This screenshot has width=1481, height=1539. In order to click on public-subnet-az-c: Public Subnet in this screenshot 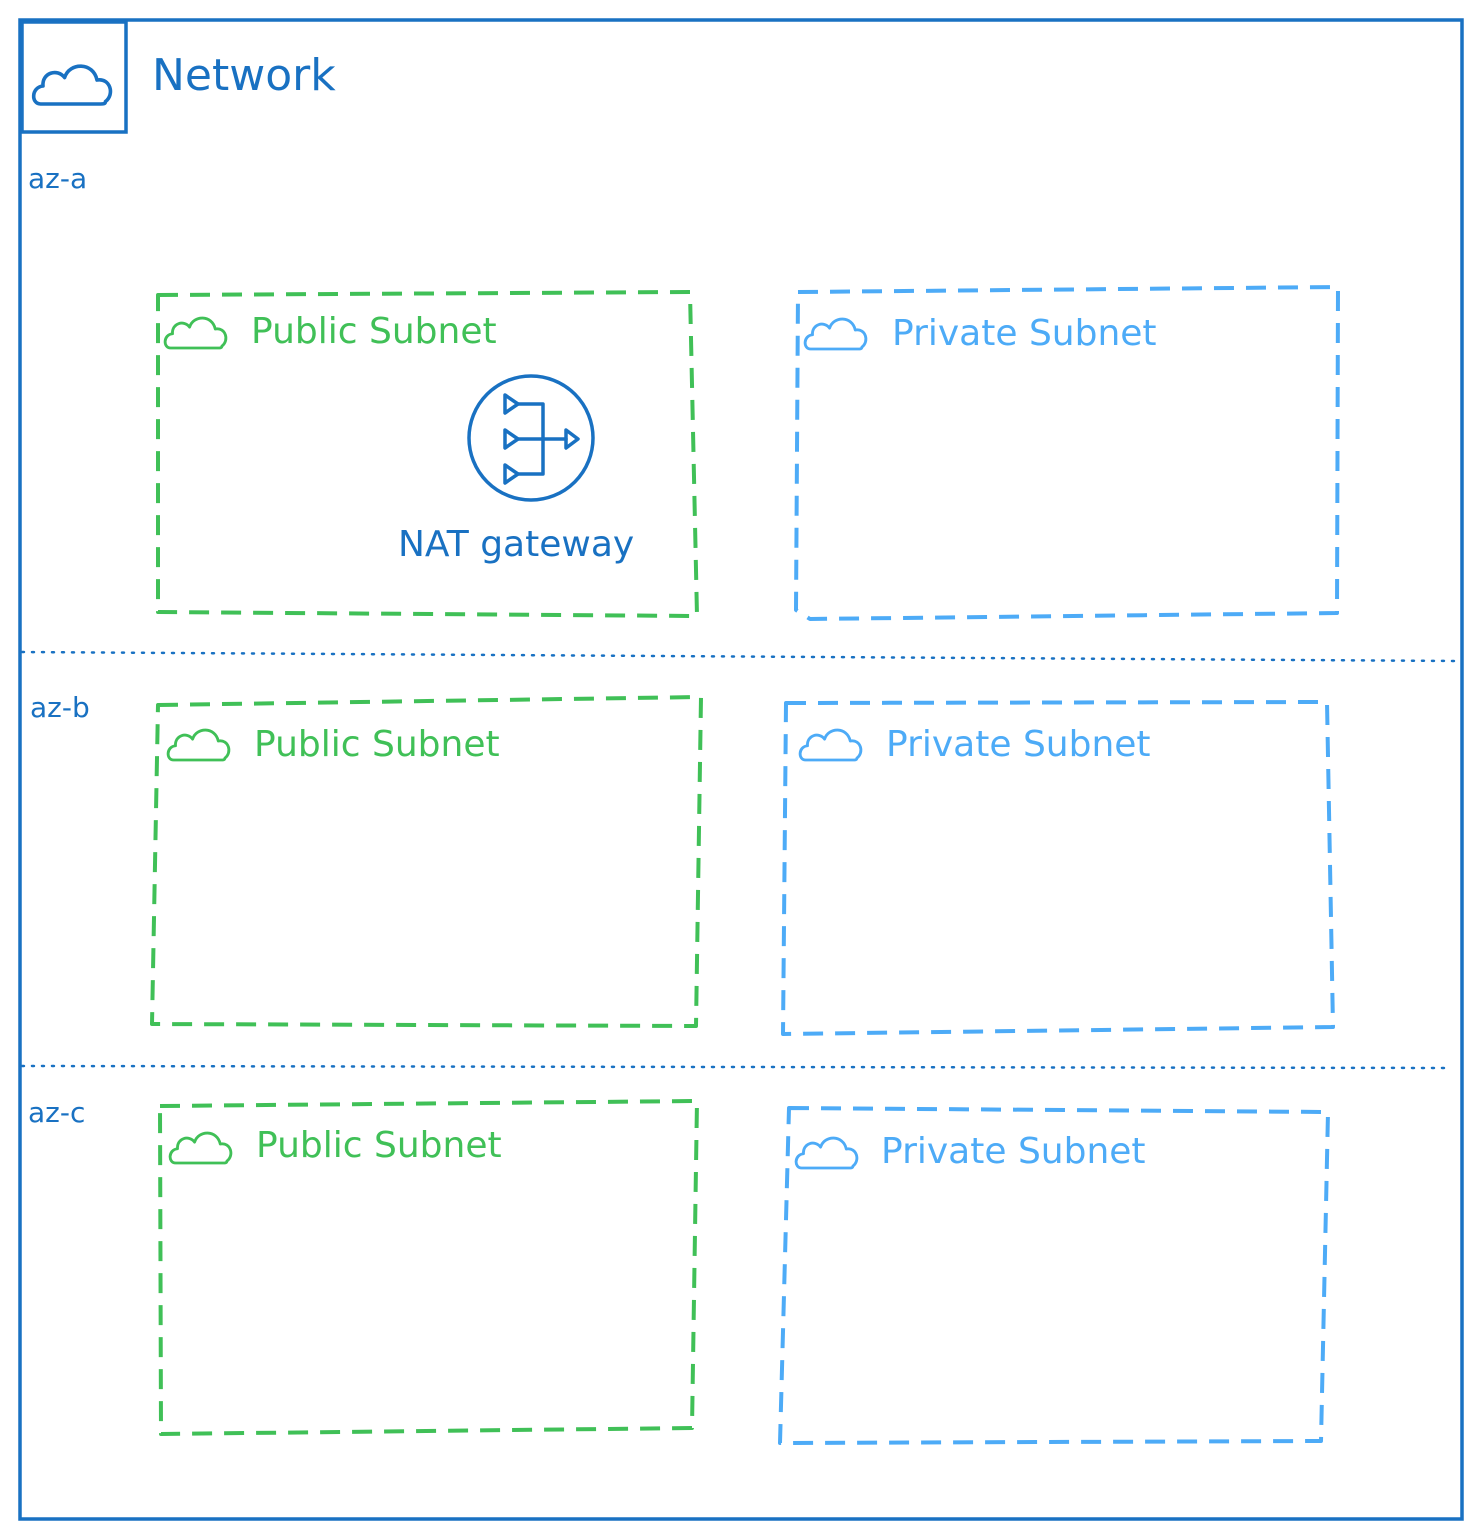, I will do `click(428, 1267)`.